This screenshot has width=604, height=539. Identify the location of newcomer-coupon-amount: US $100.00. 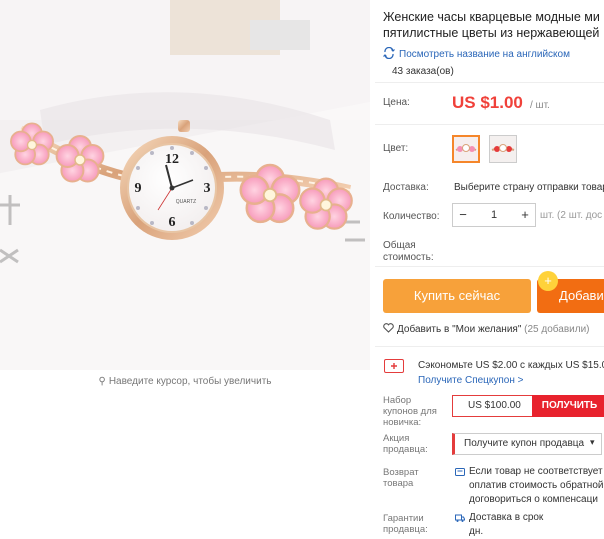
(494, 405).